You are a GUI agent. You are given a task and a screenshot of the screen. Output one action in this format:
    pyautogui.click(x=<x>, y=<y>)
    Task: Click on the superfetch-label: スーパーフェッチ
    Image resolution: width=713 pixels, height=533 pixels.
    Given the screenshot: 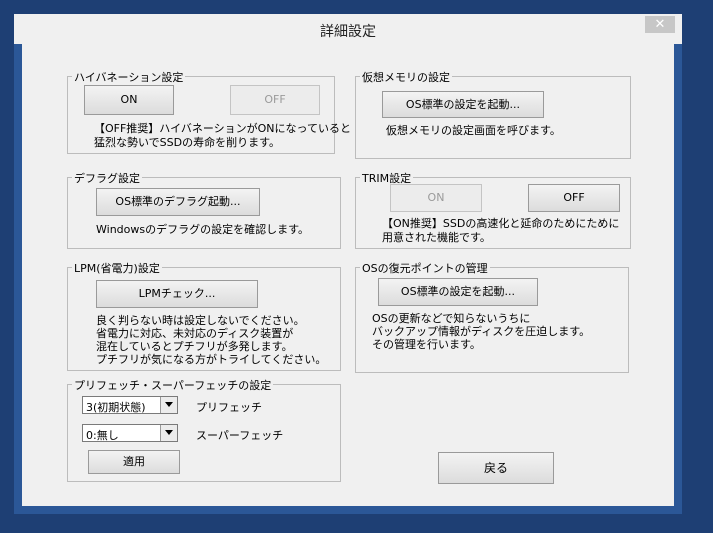 What is the action you would take?
    pyautogui.click(x=240, y=435)
    